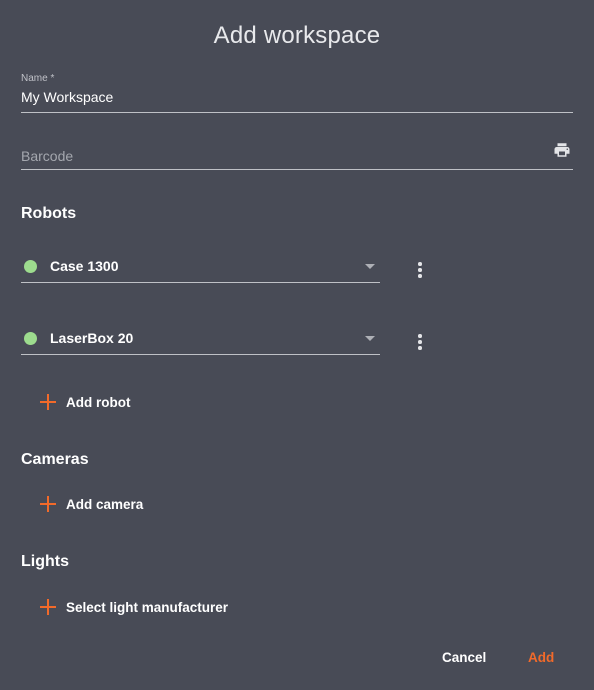 The height and width of the screenshot is (690, 594). Describe the element at coordinates (200, 339) in the screenshot. I see `robot-select-2: LaserBox 20` at that location.